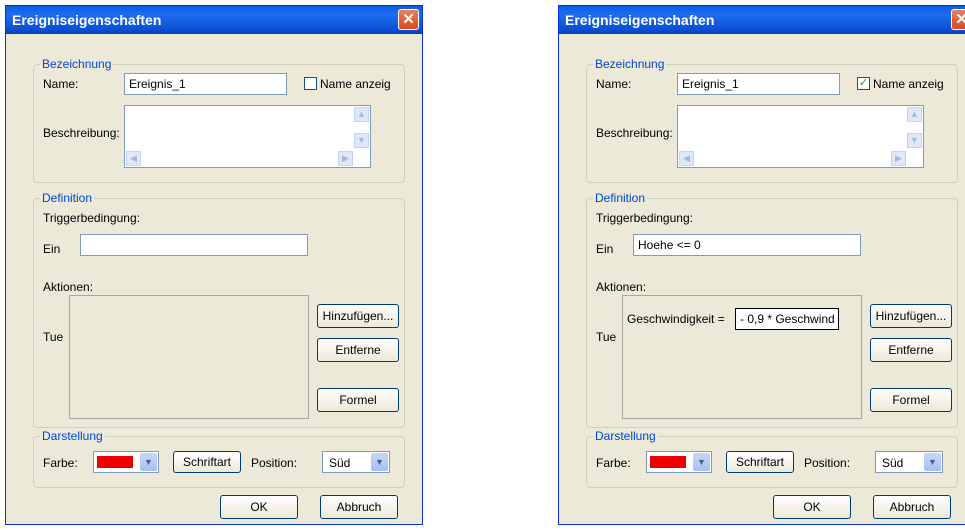 The width and height of the screenshot is (965, 530). Describe the element at coordinates (189, 357) in the screenshot. I see `actions-panel` at that location.